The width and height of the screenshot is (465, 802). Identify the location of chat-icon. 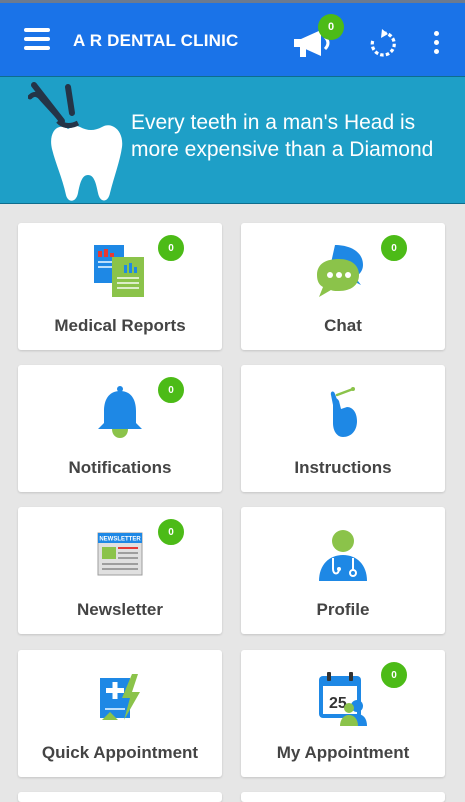
(340, 271).